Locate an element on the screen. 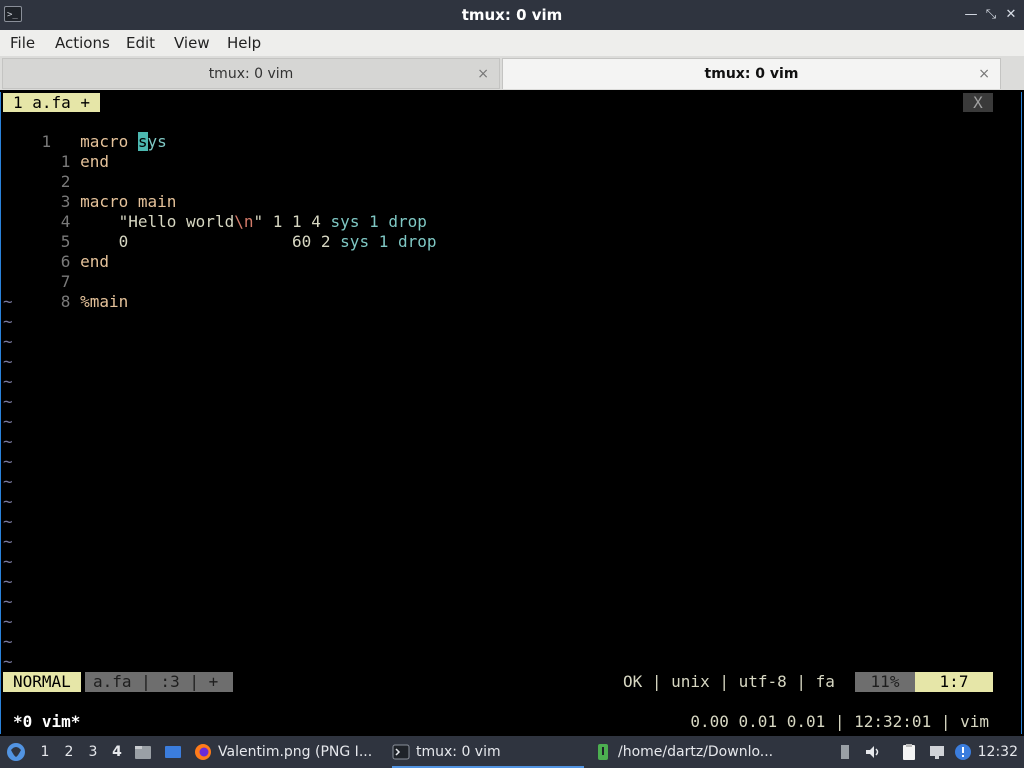  code-line: 1 macro sys is located at coordinates (85, 131).